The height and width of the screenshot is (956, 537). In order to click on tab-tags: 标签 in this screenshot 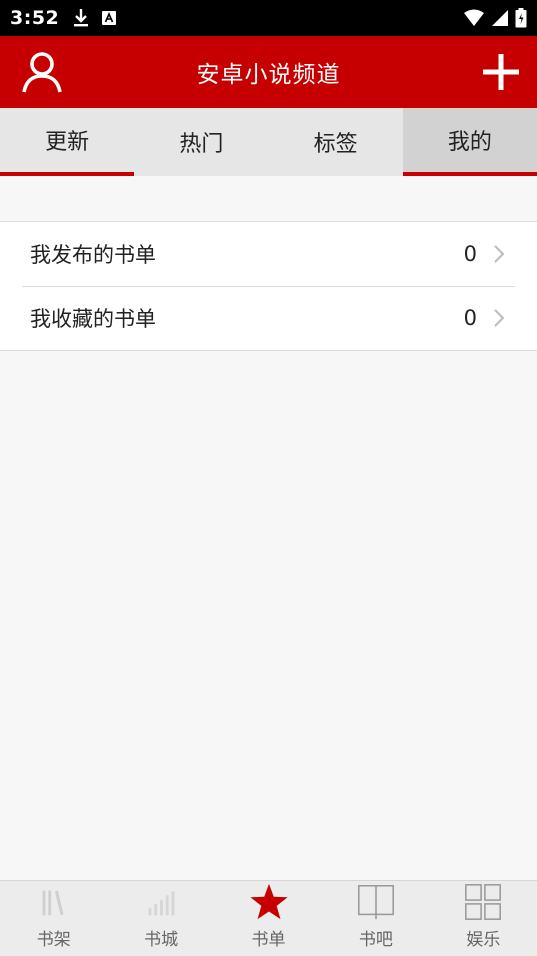, I will do `click(336, 142)`.